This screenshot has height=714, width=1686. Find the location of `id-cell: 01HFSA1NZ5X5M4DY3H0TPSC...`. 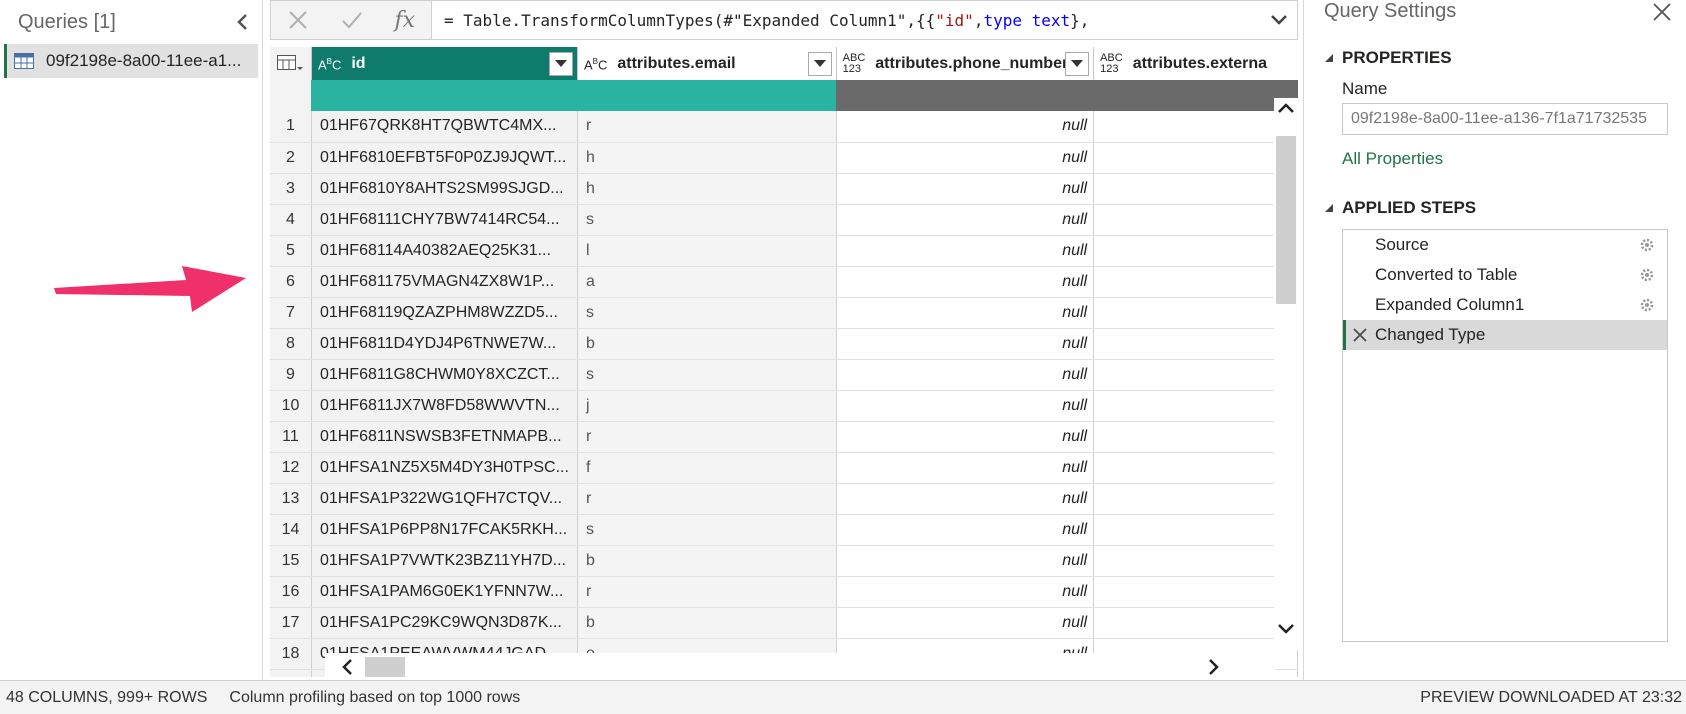

id-cell: 01HFSA1NZ5X5M4DY3H0TPSC... is located at coordinates (444, 468).